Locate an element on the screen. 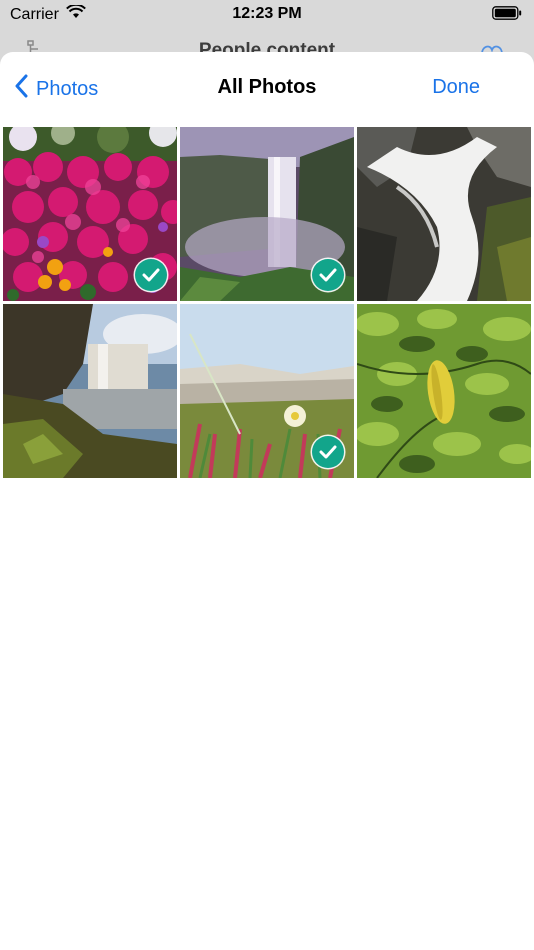 The image size is (534, 950). waterfall-rocks-photo is located at coordinates (444, 214).